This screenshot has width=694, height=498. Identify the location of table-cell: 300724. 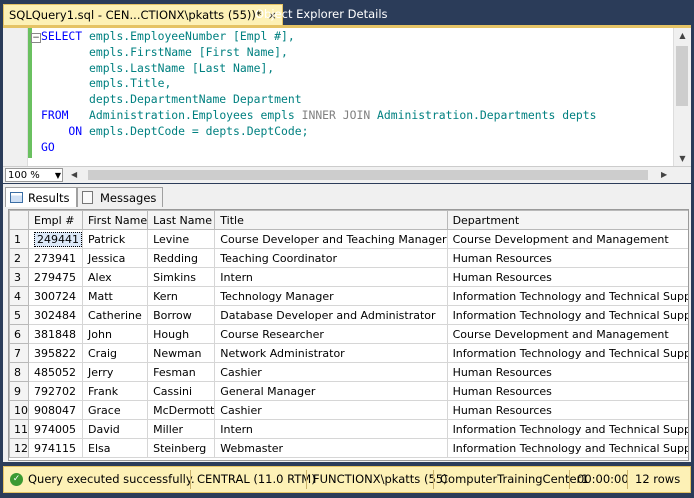
(55, 296).